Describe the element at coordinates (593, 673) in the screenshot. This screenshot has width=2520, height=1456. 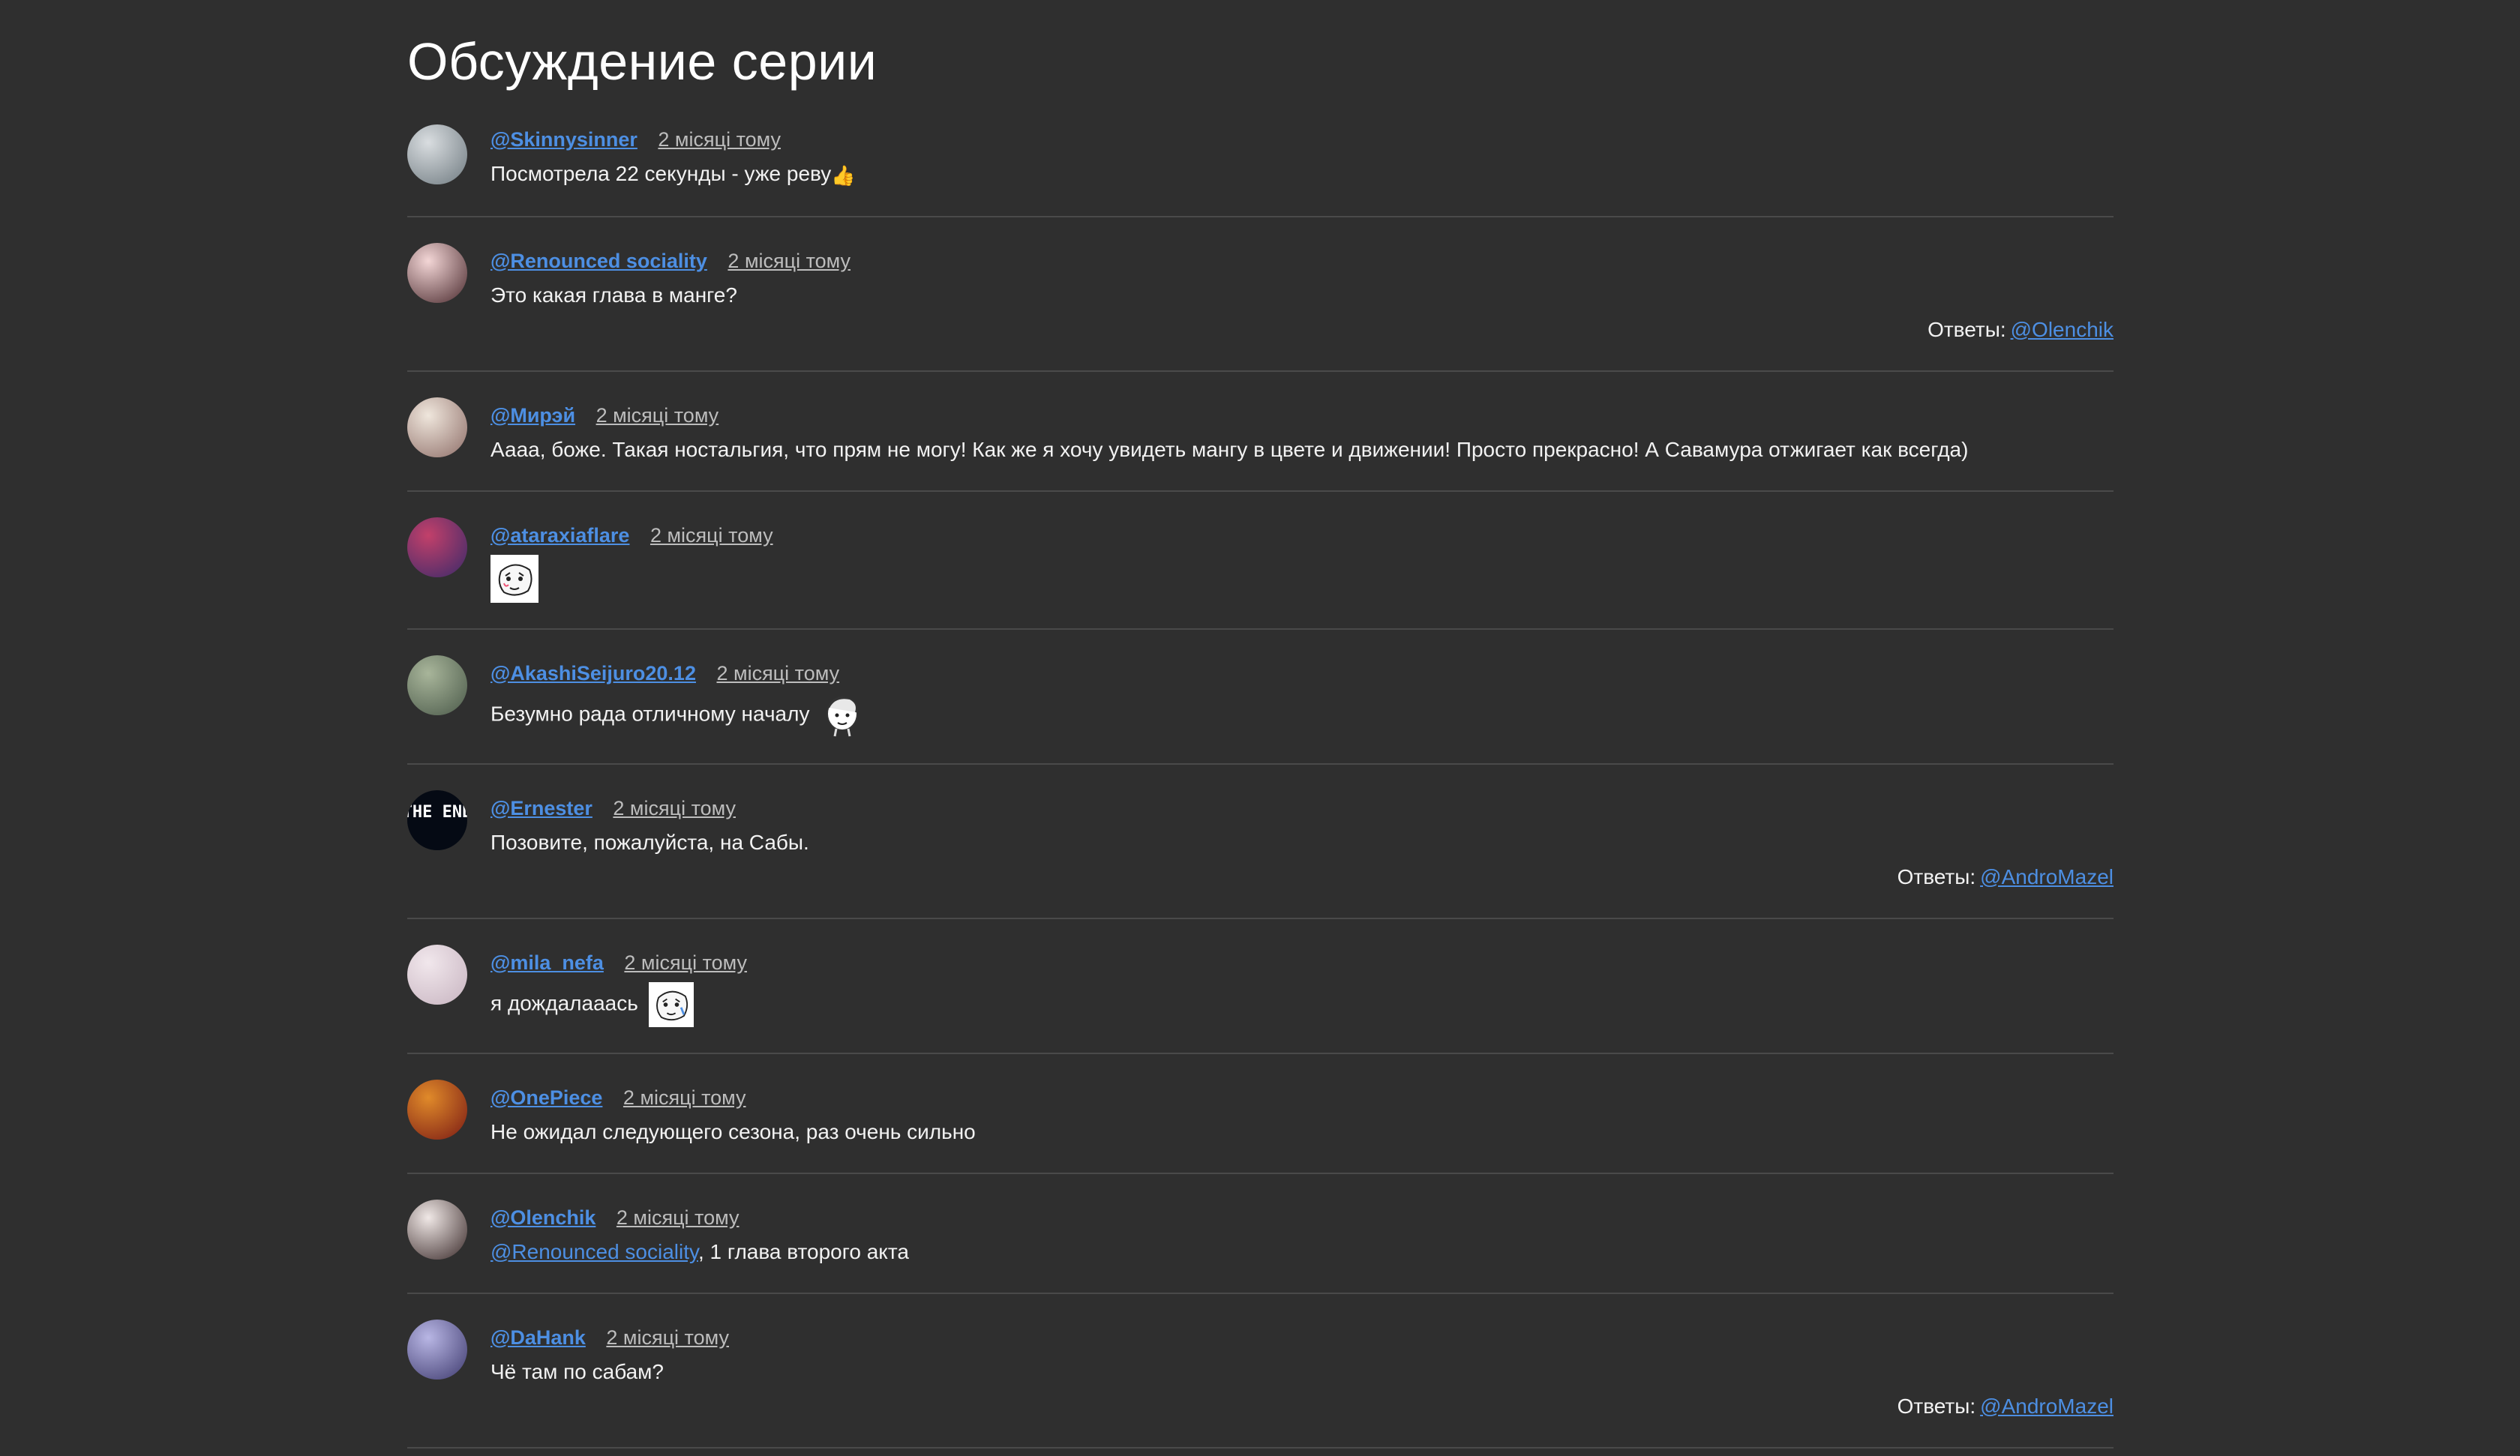
I see `comment-author-link: @AkashiSeijuro20.12` at that location.